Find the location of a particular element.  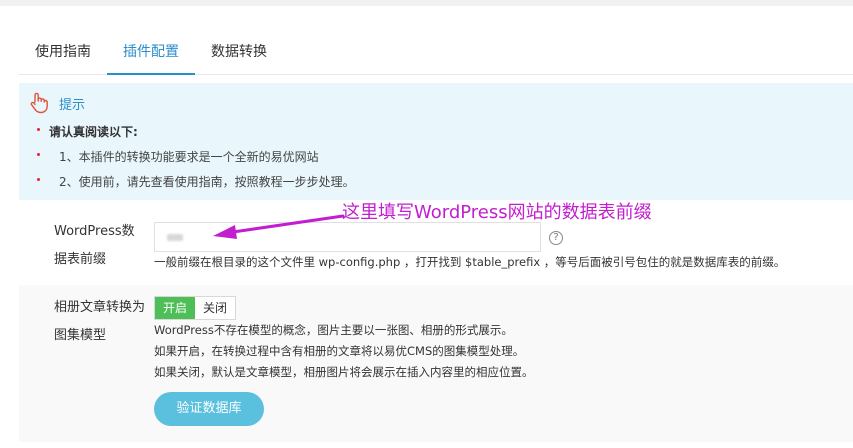

annotation-text: 这里填写WordPress网站的数据表前缀 is located at coordinates (497, 212).